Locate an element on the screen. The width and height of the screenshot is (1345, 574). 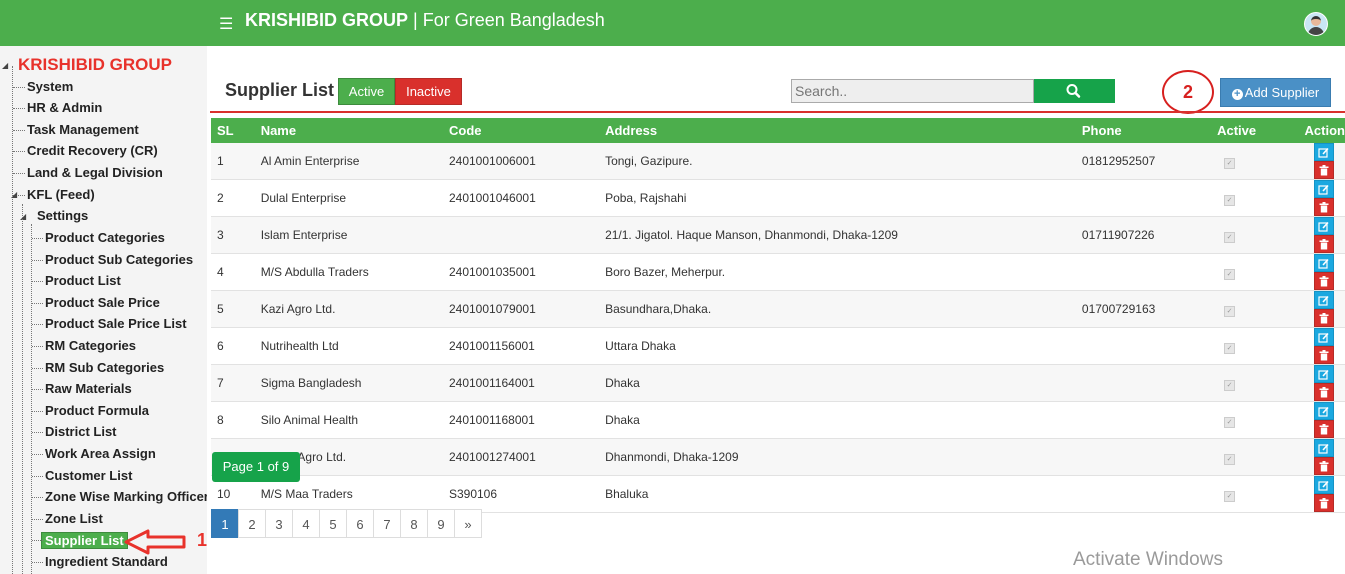
brand-title: KRISHIBID GROUP | For Green Bangladesh is located at coordinates (425, 20).